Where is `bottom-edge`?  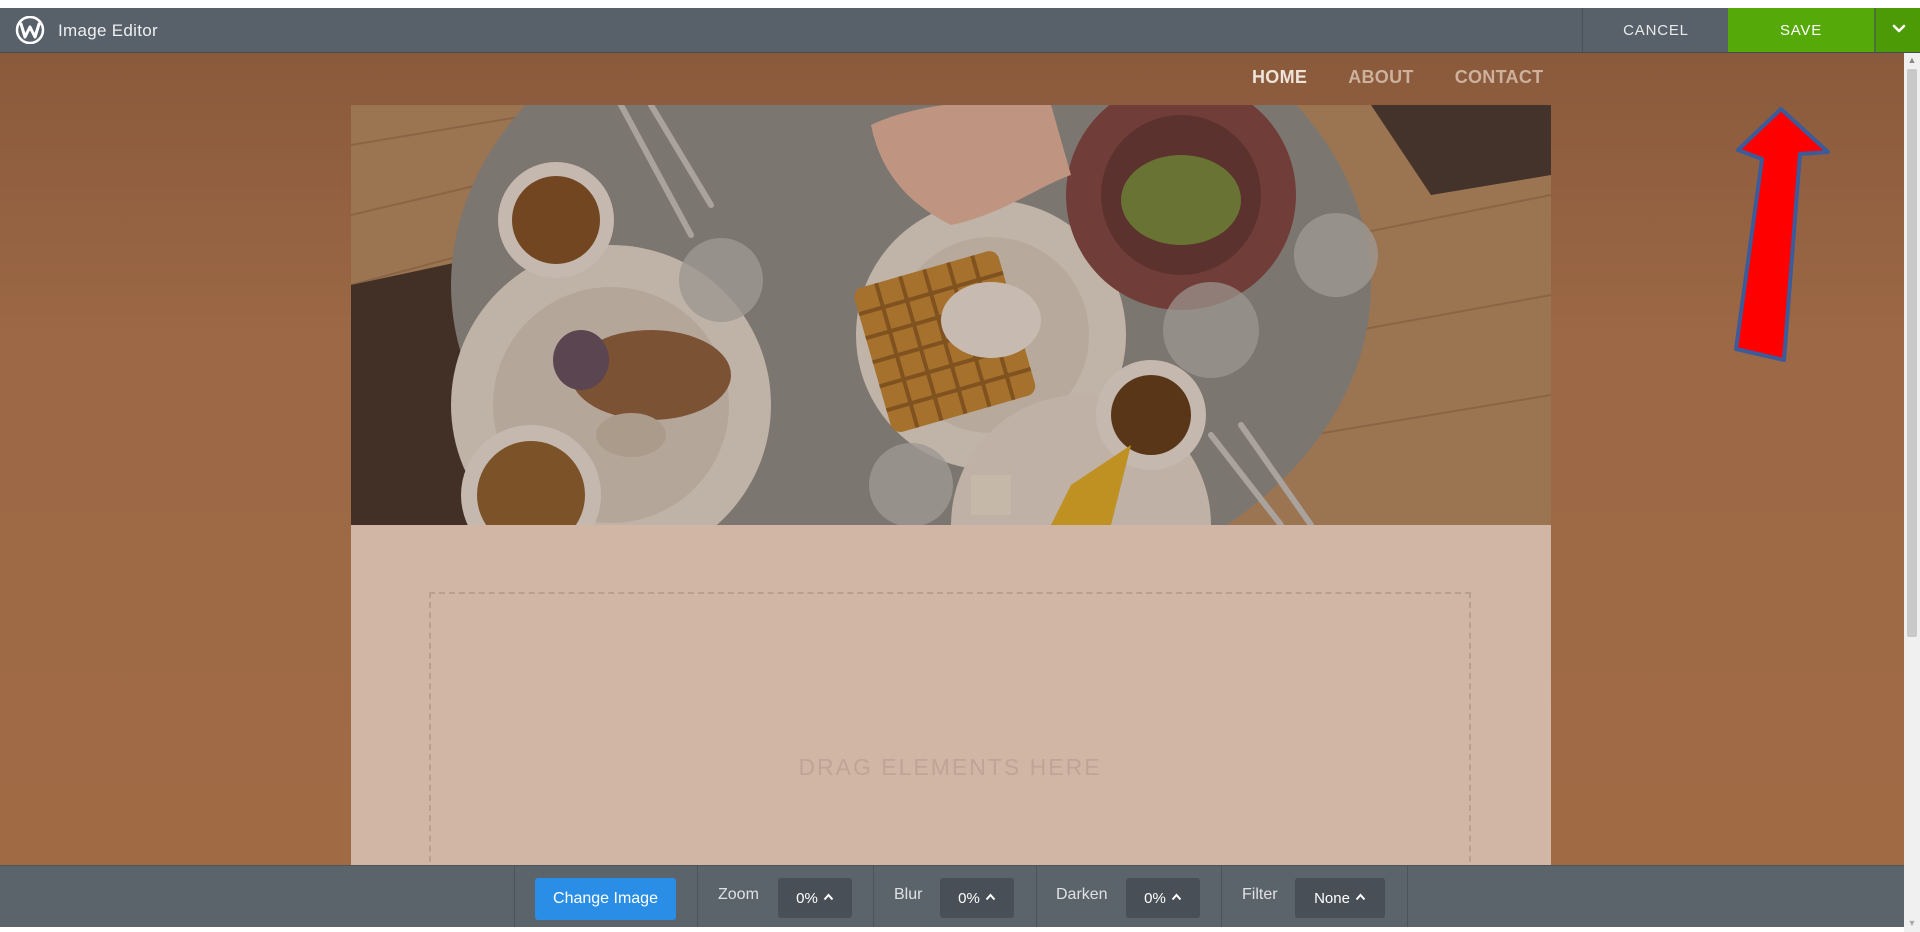
bottom-edge is located at coordinates (952, 929).